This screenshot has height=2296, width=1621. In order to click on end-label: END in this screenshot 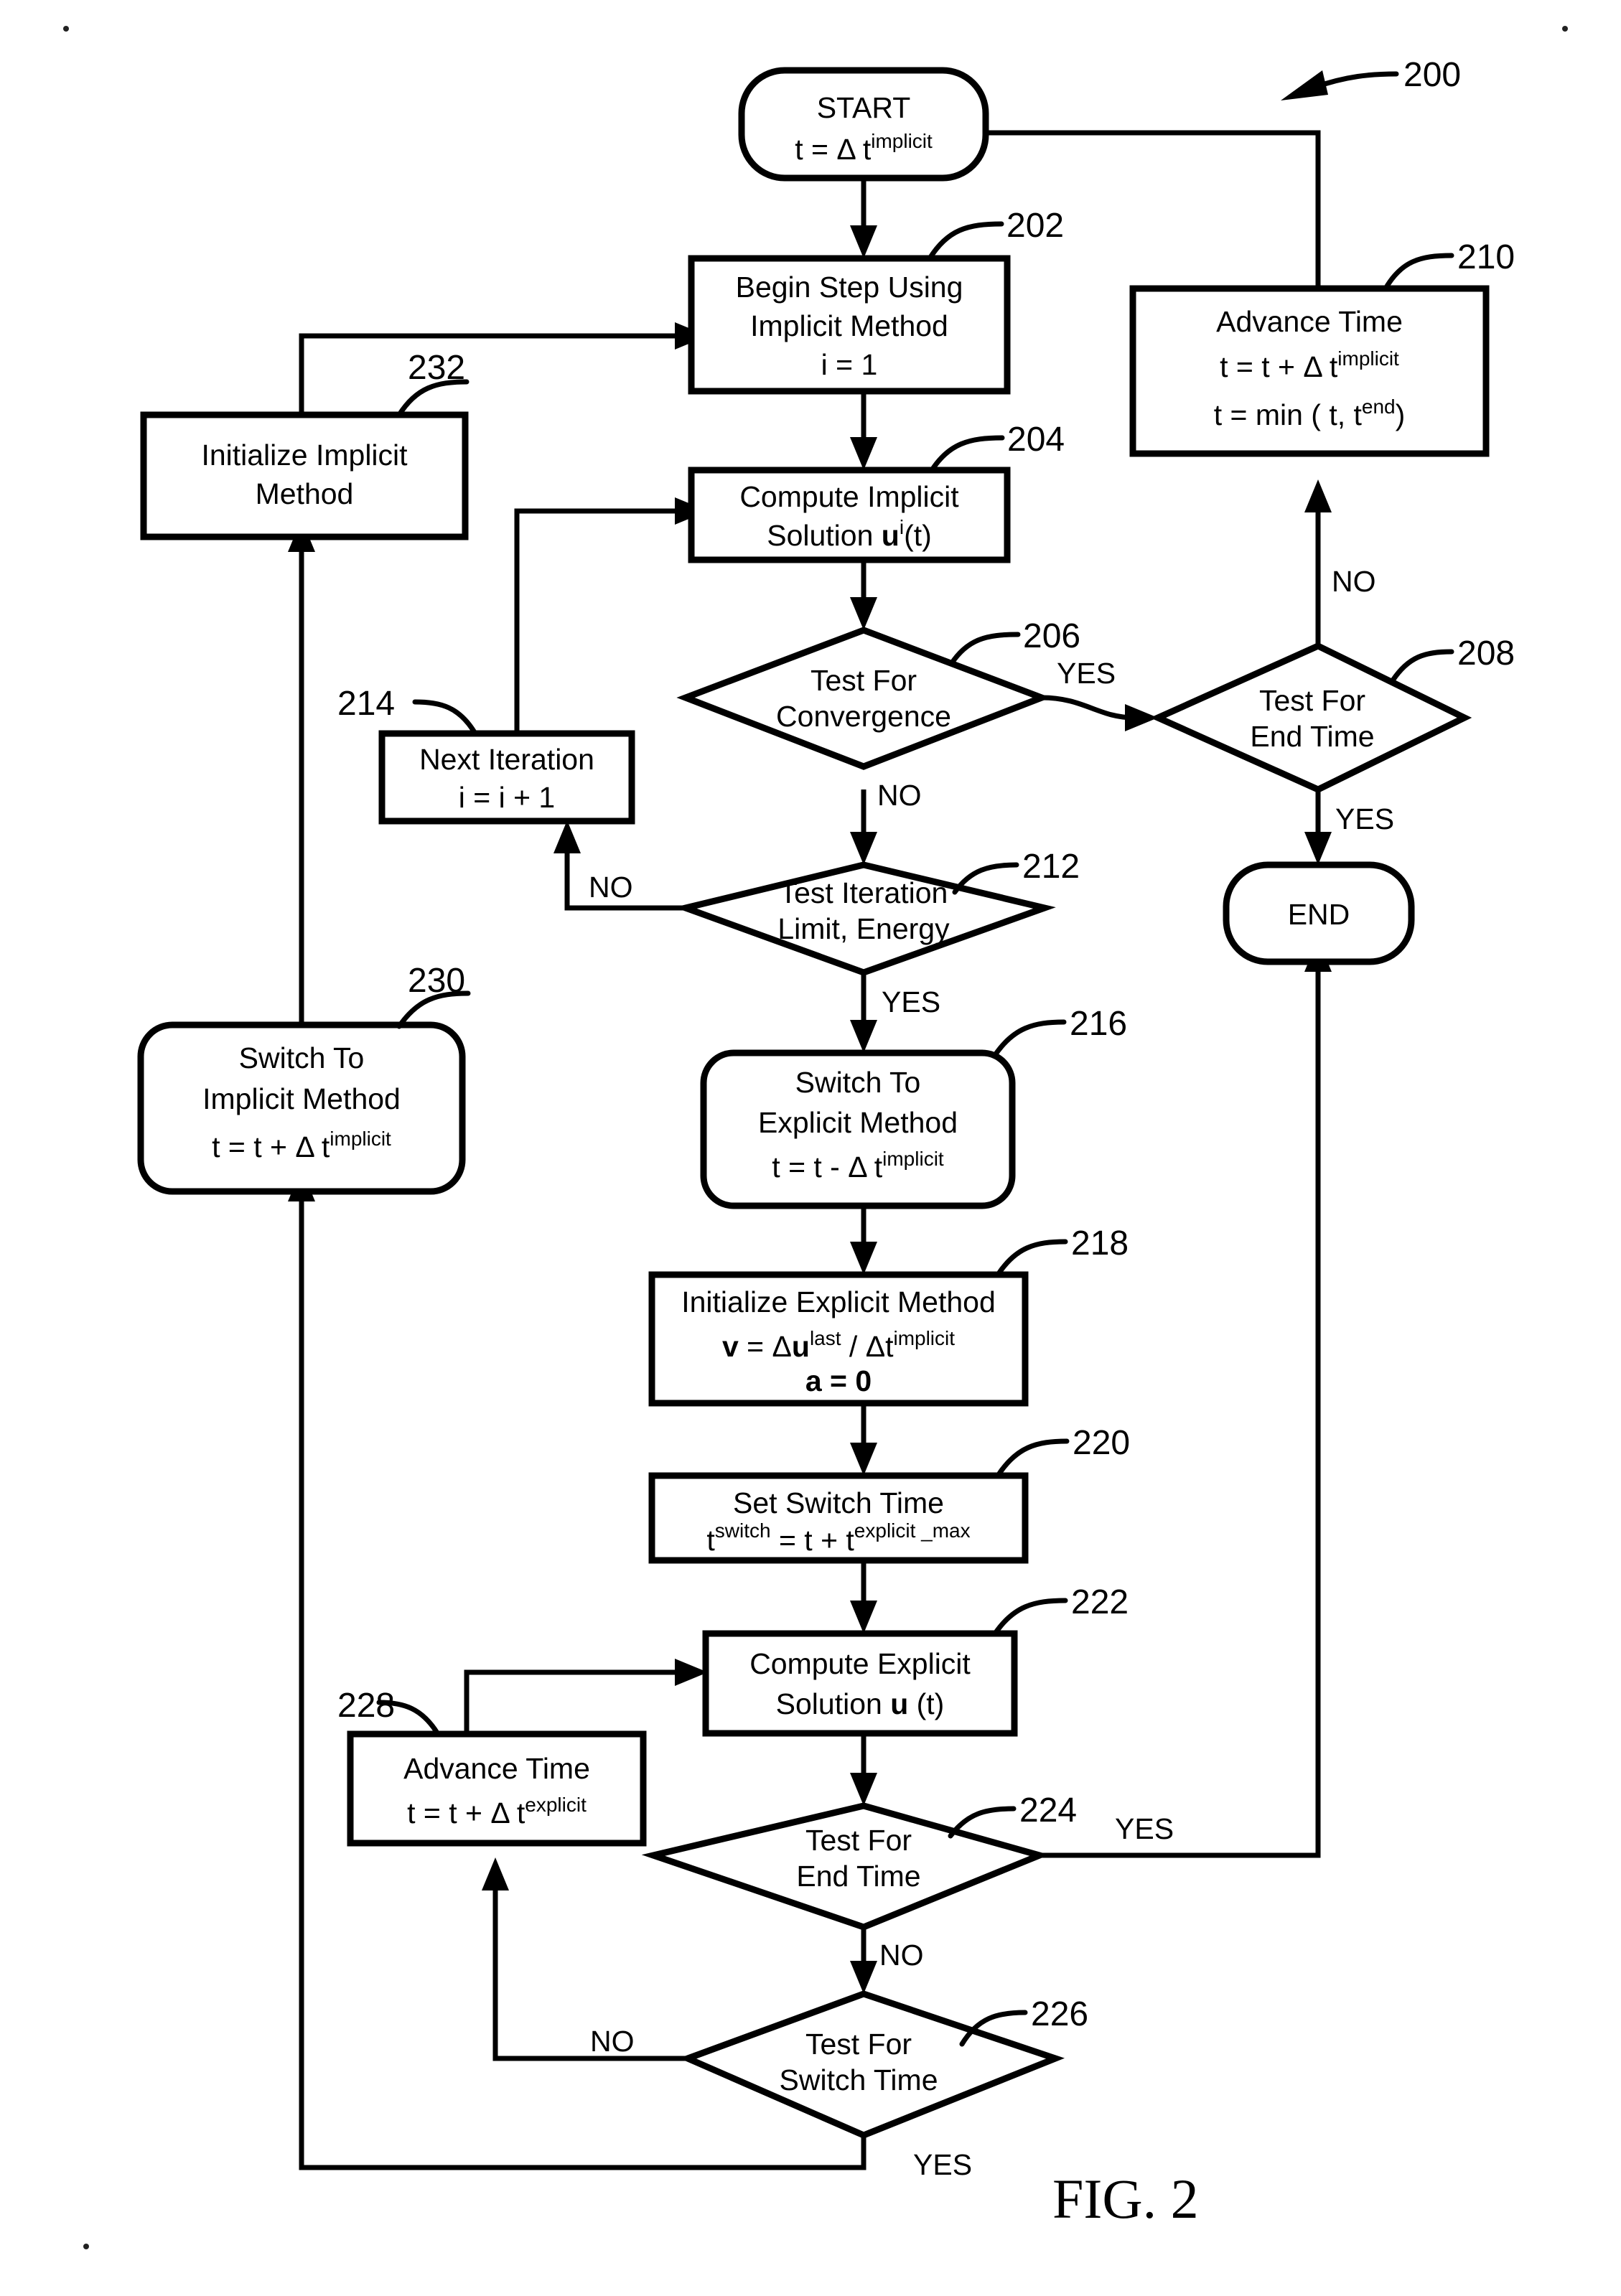, I will do `click(1319, 914)`.